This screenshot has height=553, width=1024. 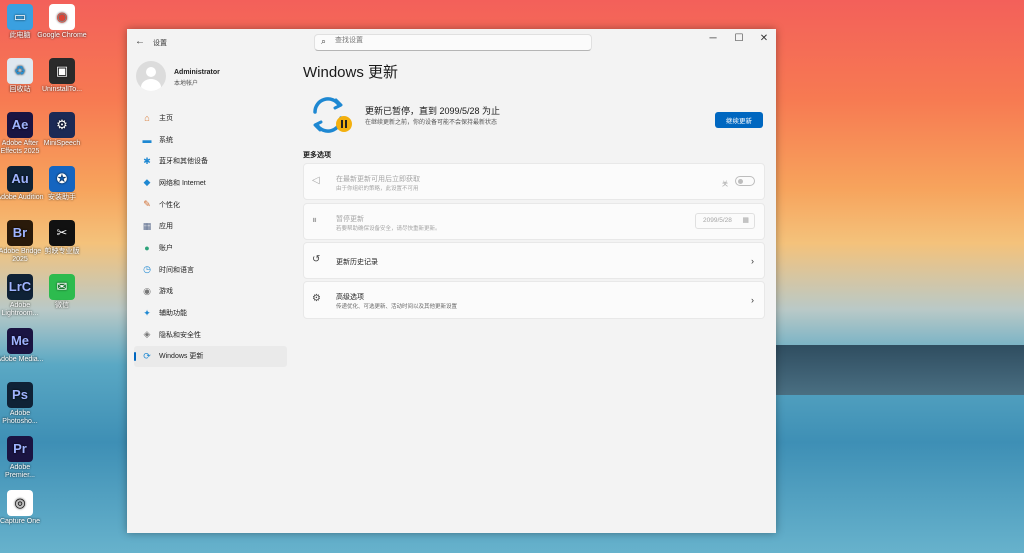 What do you see at coordinates (210, 226) in the screenshot?
I see `sidebar-item-apps: ▦ 应用` at bounding box center [210, 226].